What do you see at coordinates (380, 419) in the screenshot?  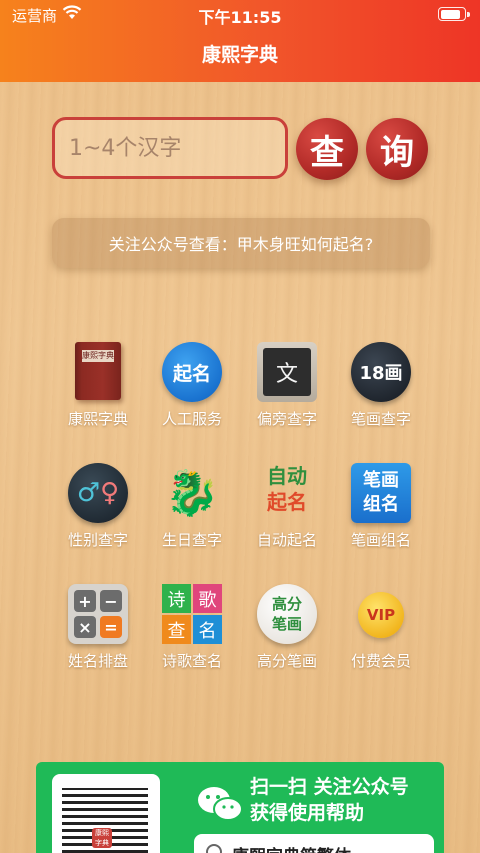 I see `grid-item-label: 笔画查字` at bounding box center [380, 419].